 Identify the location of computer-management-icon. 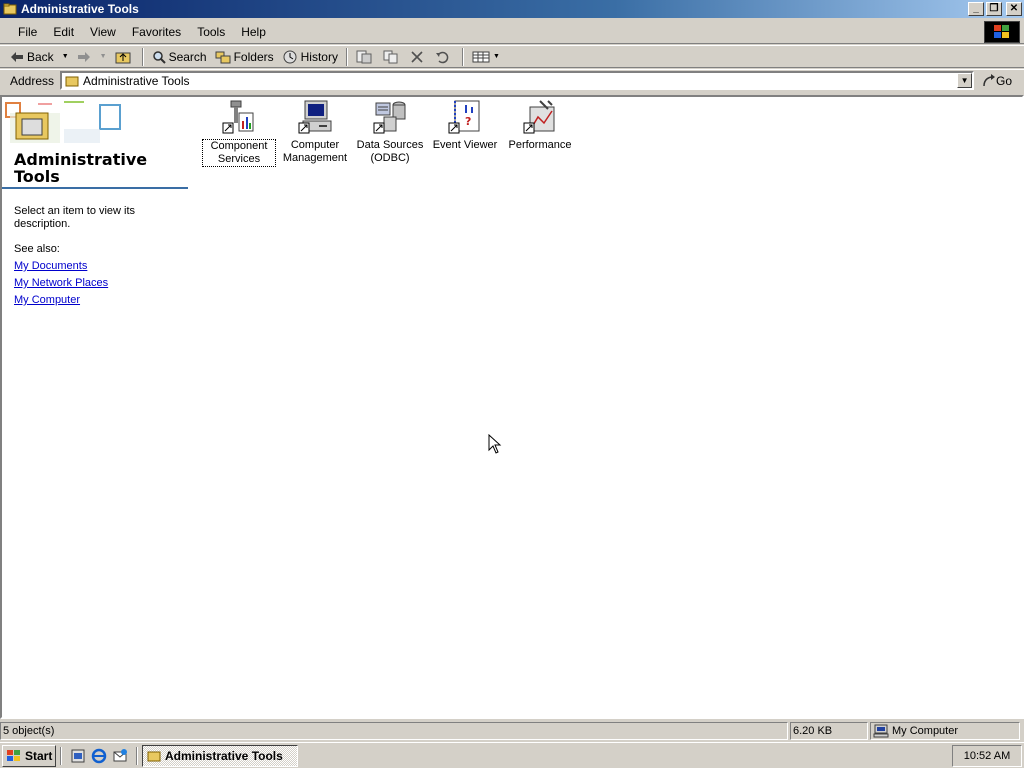
(315, 117).